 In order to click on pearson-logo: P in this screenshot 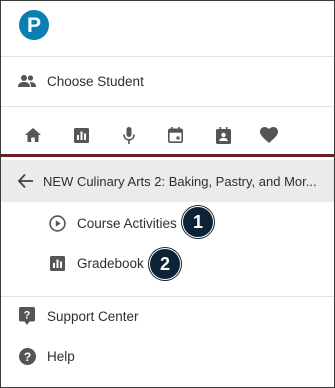, I will do `click(34, 25)`.